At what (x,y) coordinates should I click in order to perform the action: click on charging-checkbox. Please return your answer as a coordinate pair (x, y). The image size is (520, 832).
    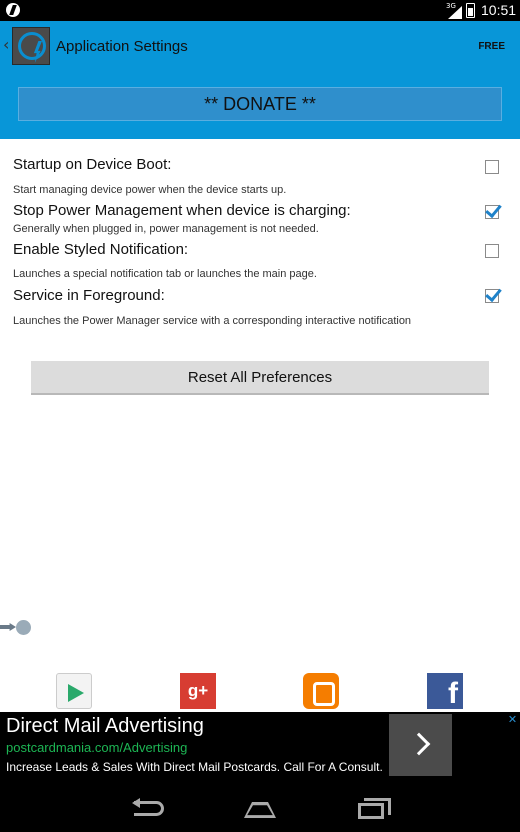
    Looking at the image, I should click on (492, 212).